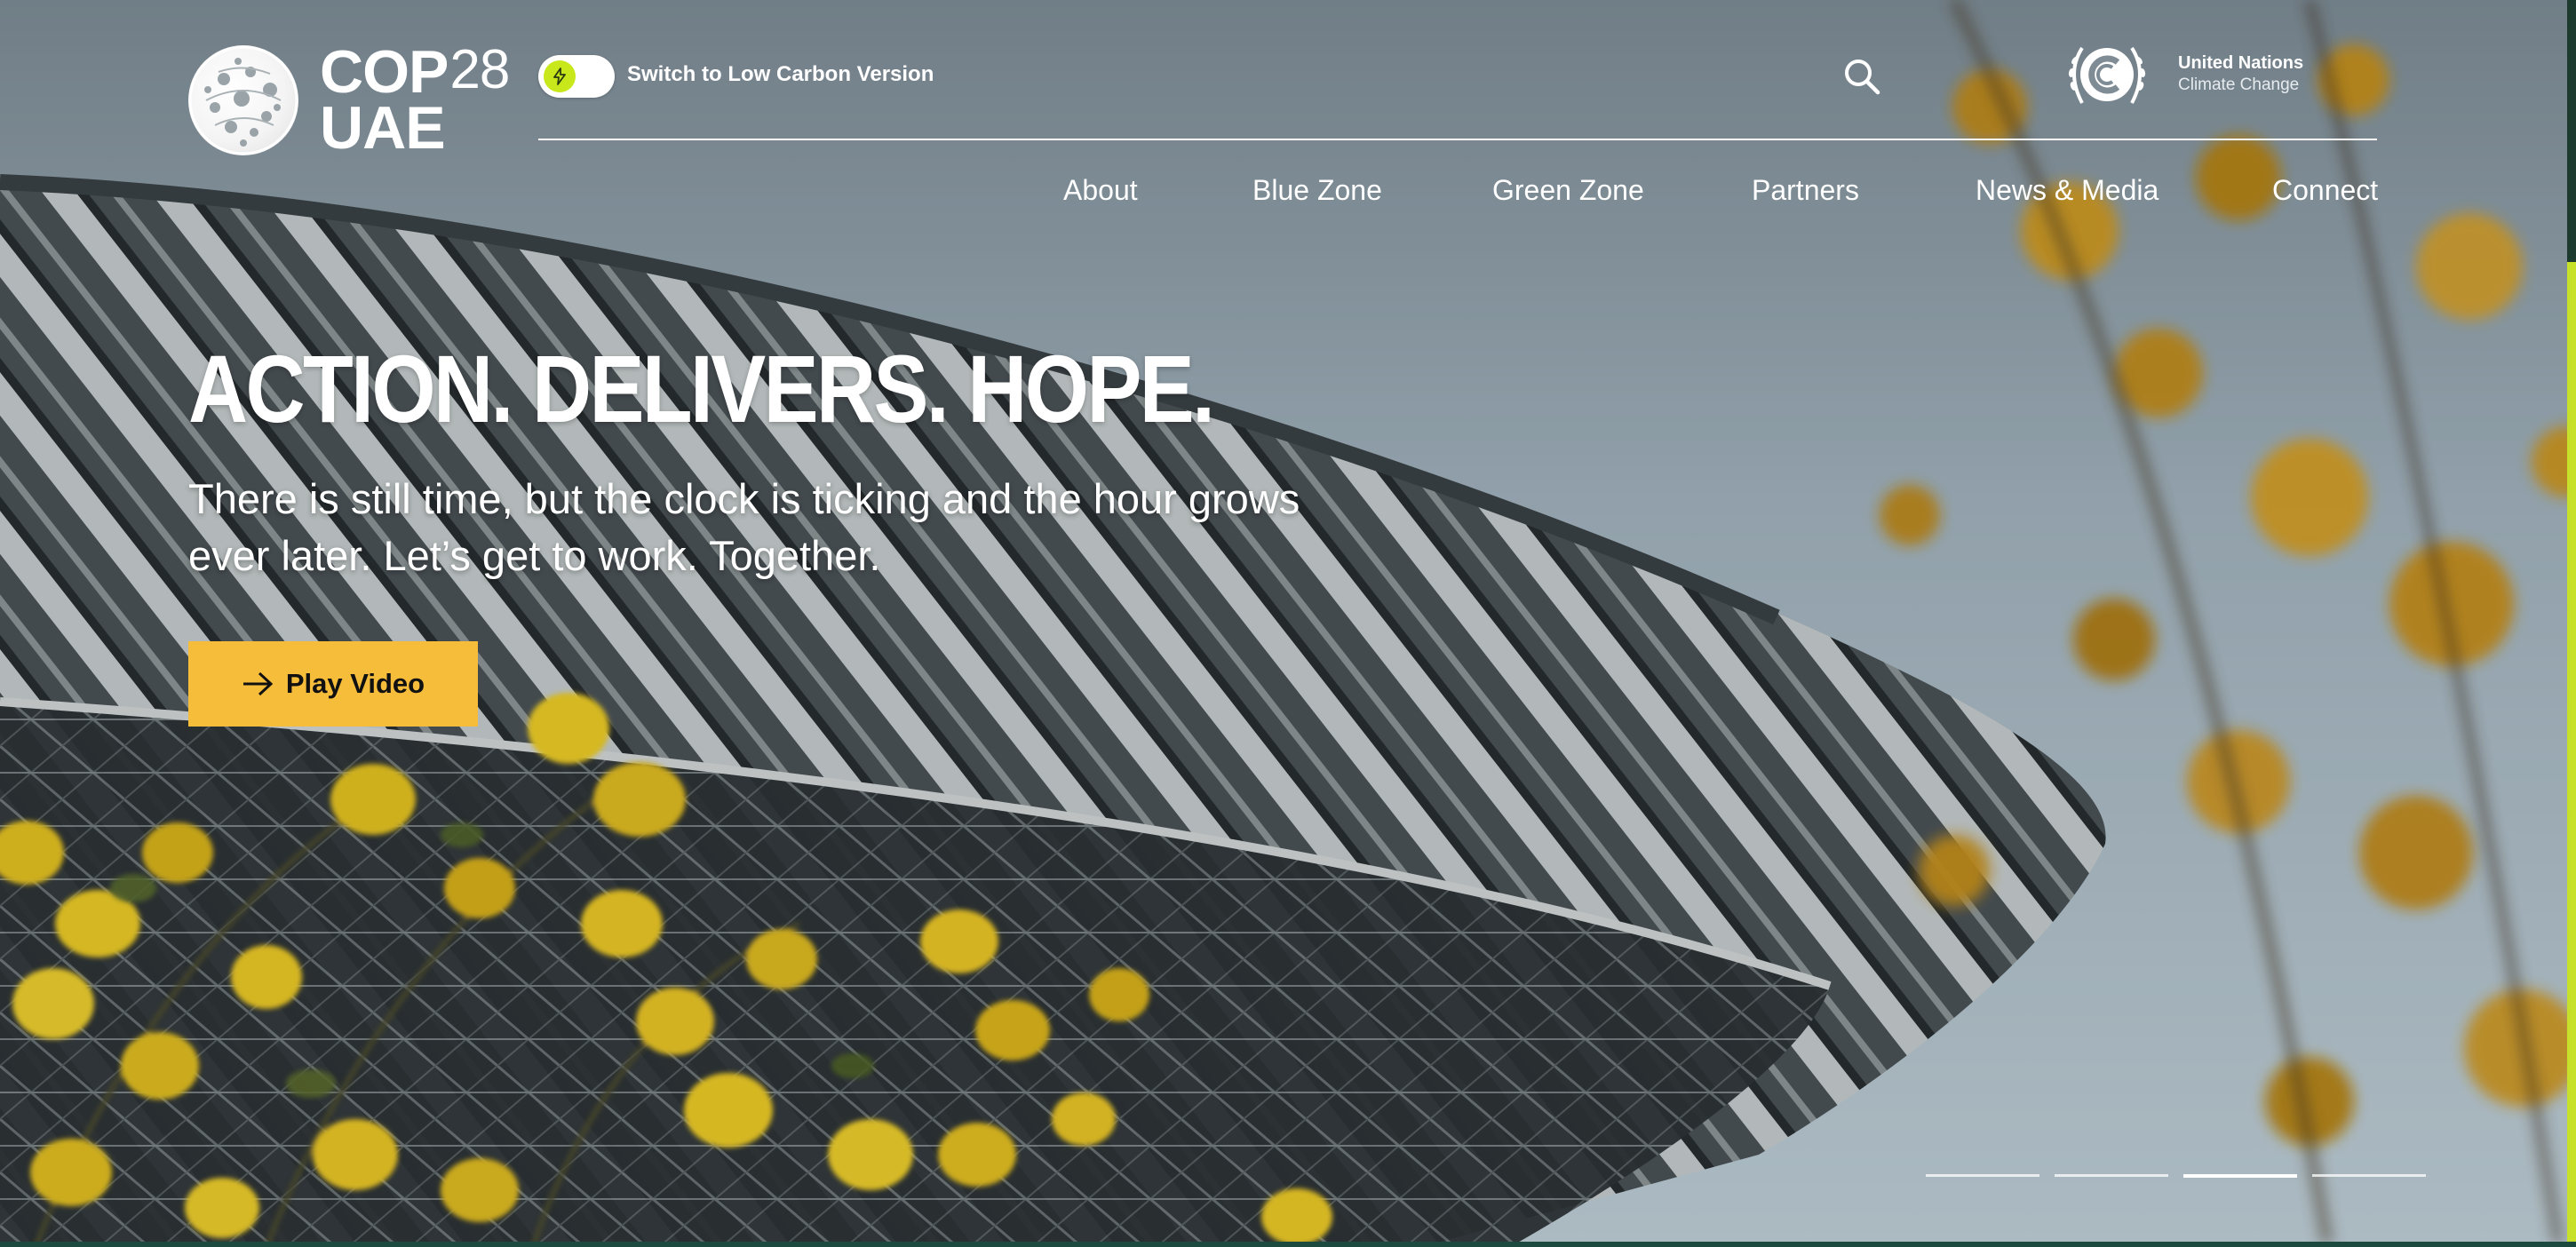 This screenshot has height=1247, width=2576. I want to click on cop28-logo: COP 28 UAE, so click(349, 100).